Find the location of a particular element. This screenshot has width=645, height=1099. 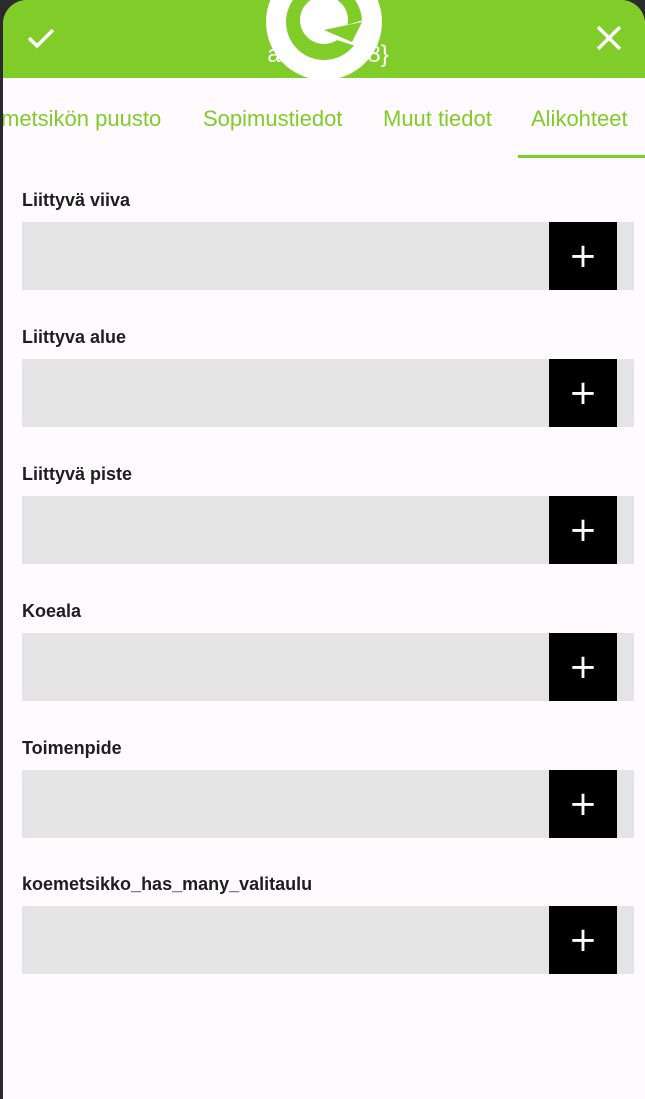

tab-metsikon-puusto: metsikön puusto is located at coordinates (82, 119).